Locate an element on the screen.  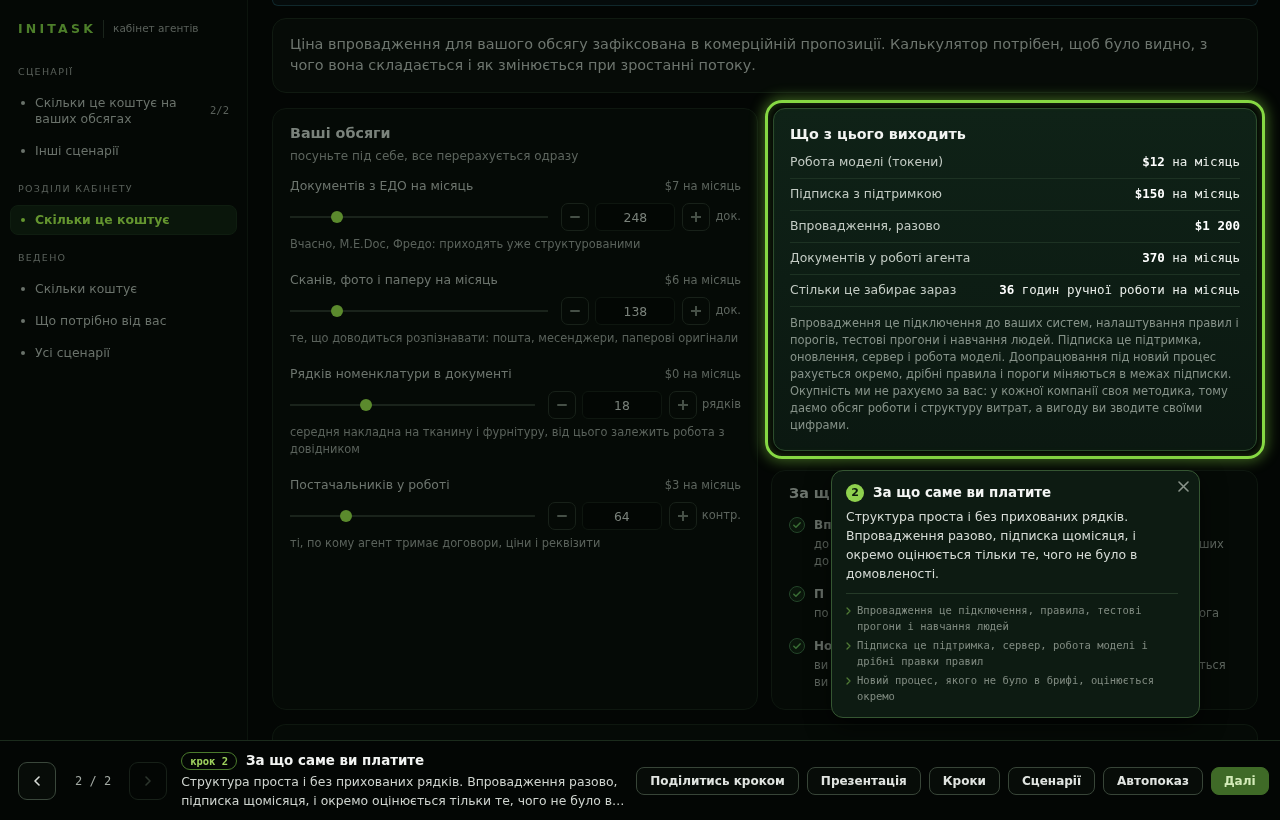
popover-point: Підписка це підтримка, сервер, робота моделі і дрібні правки правил is located at coordinates (1003, 653).